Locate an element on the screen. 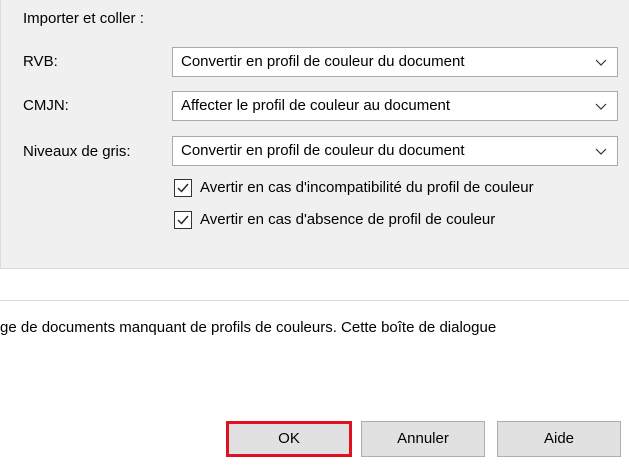  warn-missing-checkbox is located at coordinates (183, 220).